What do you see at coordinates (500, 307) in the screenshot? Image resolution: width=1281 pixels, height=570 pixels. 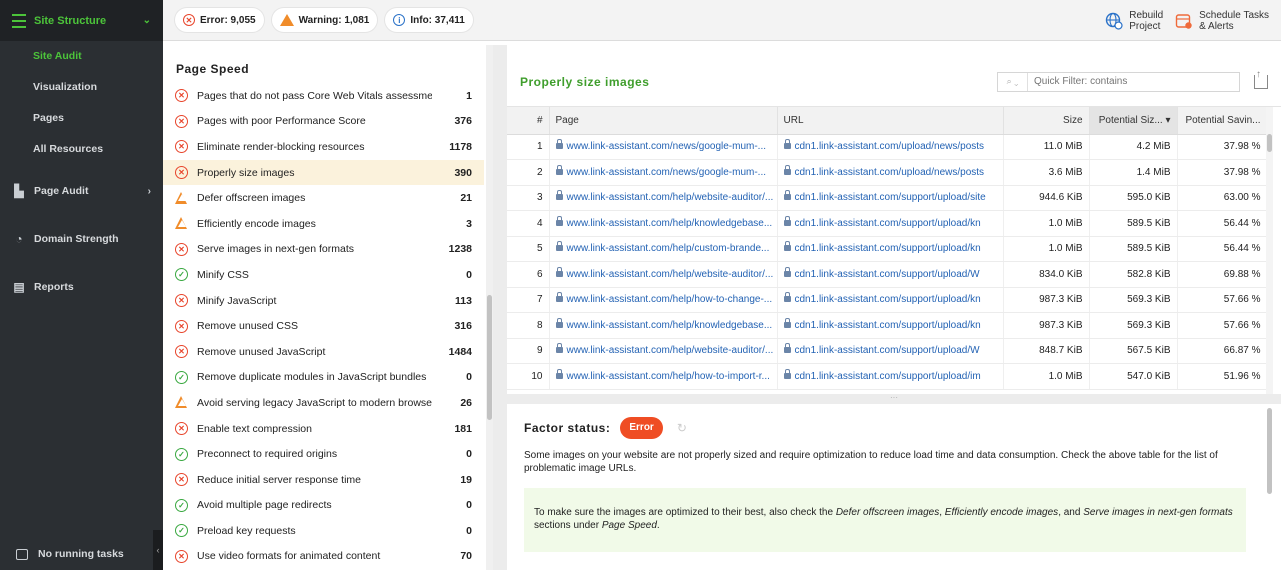 I see `vertical-splitter` at bounding box center [500, 307].